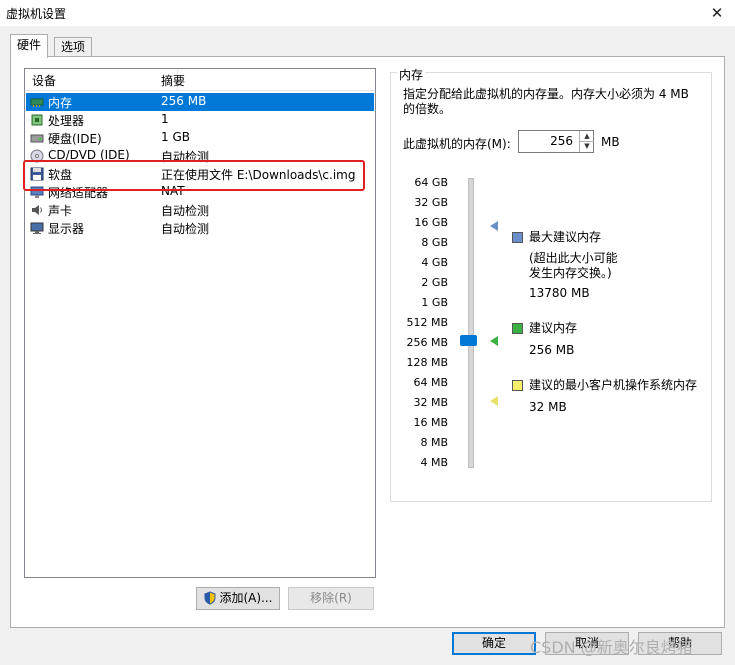 The image size is (735, 665). Describe the element at coordinates (200, 80) in the screenshot. I see `list-header: 设备 摘要` at that location.